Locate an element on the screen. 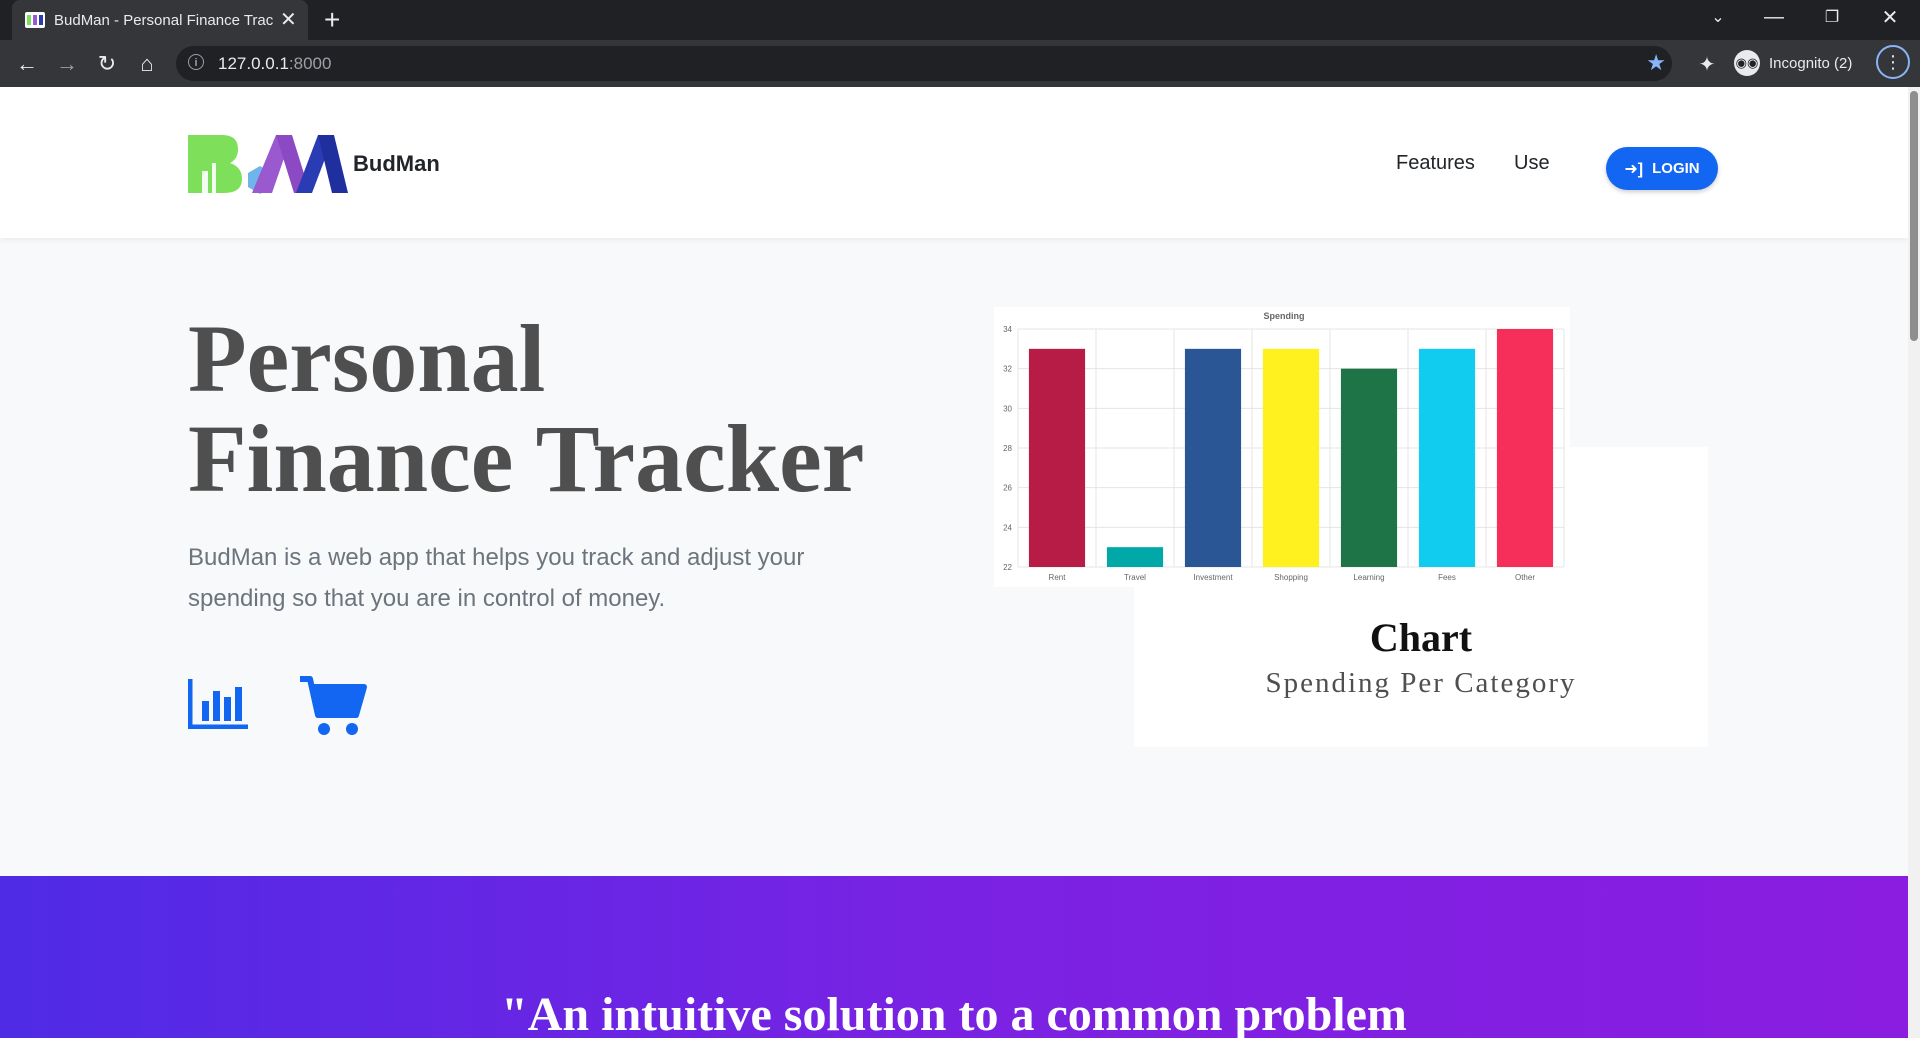  card-title: Chart is located at coordinates (1421, 637).